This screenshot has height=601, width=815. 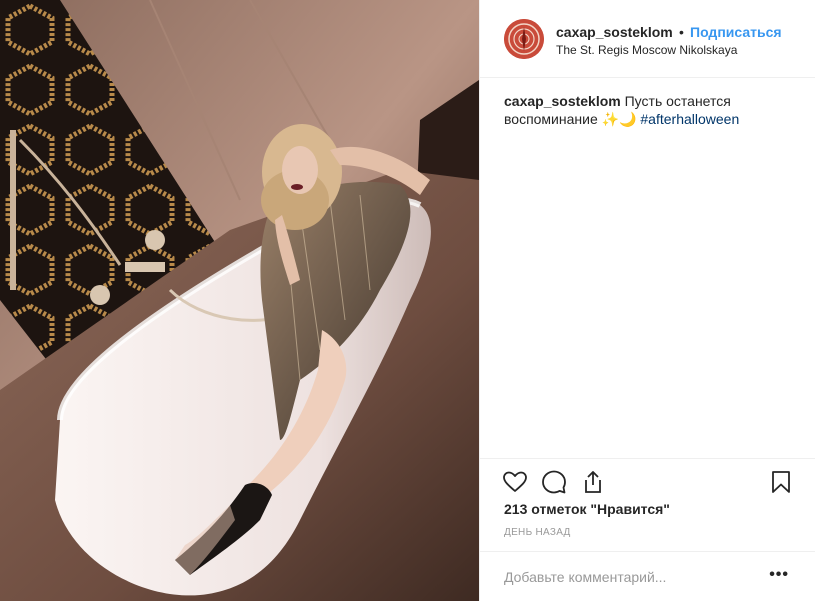 I want to click on likes-count: 213 отметок "Нравится", so click(x=587, y=509).